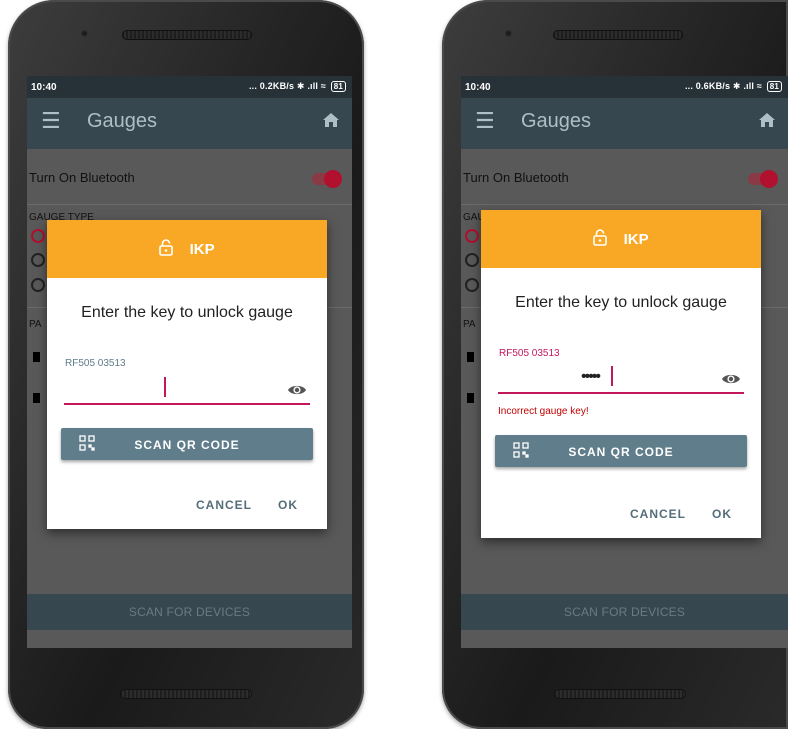 This screenshot has height=729, width=788. I want to click on network-speed: ... 0.6KB/s, so click(707, 86).